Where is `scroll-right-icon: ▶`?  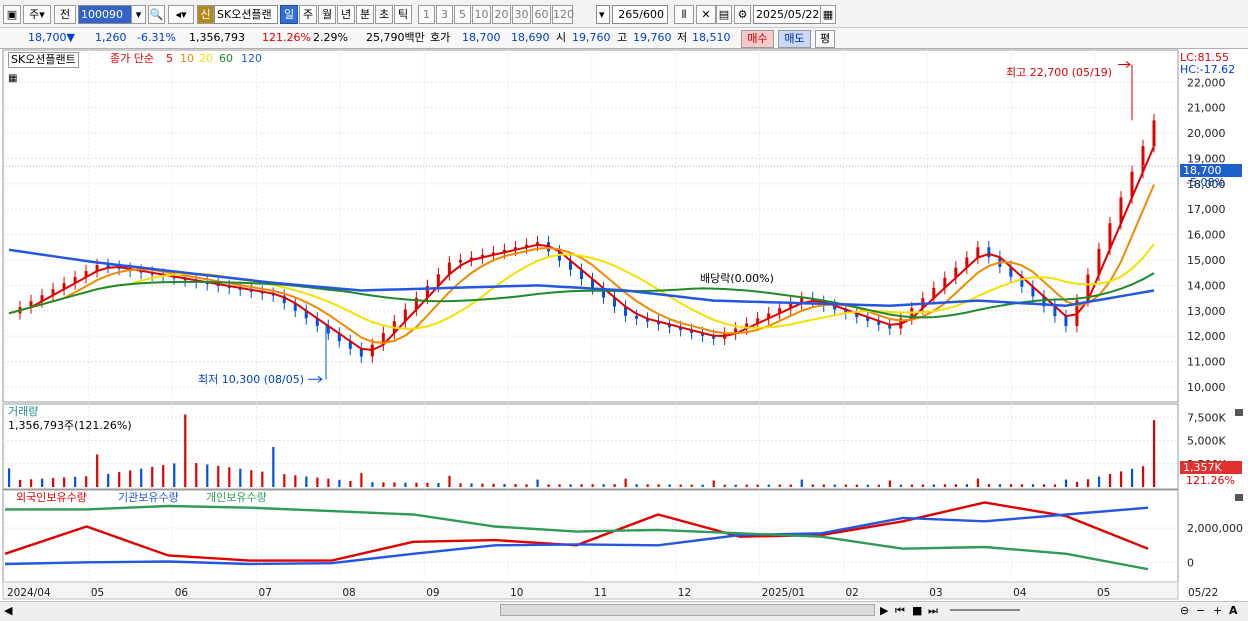
scroll-right-icon: ▶ is located at coordinates (884, 611).